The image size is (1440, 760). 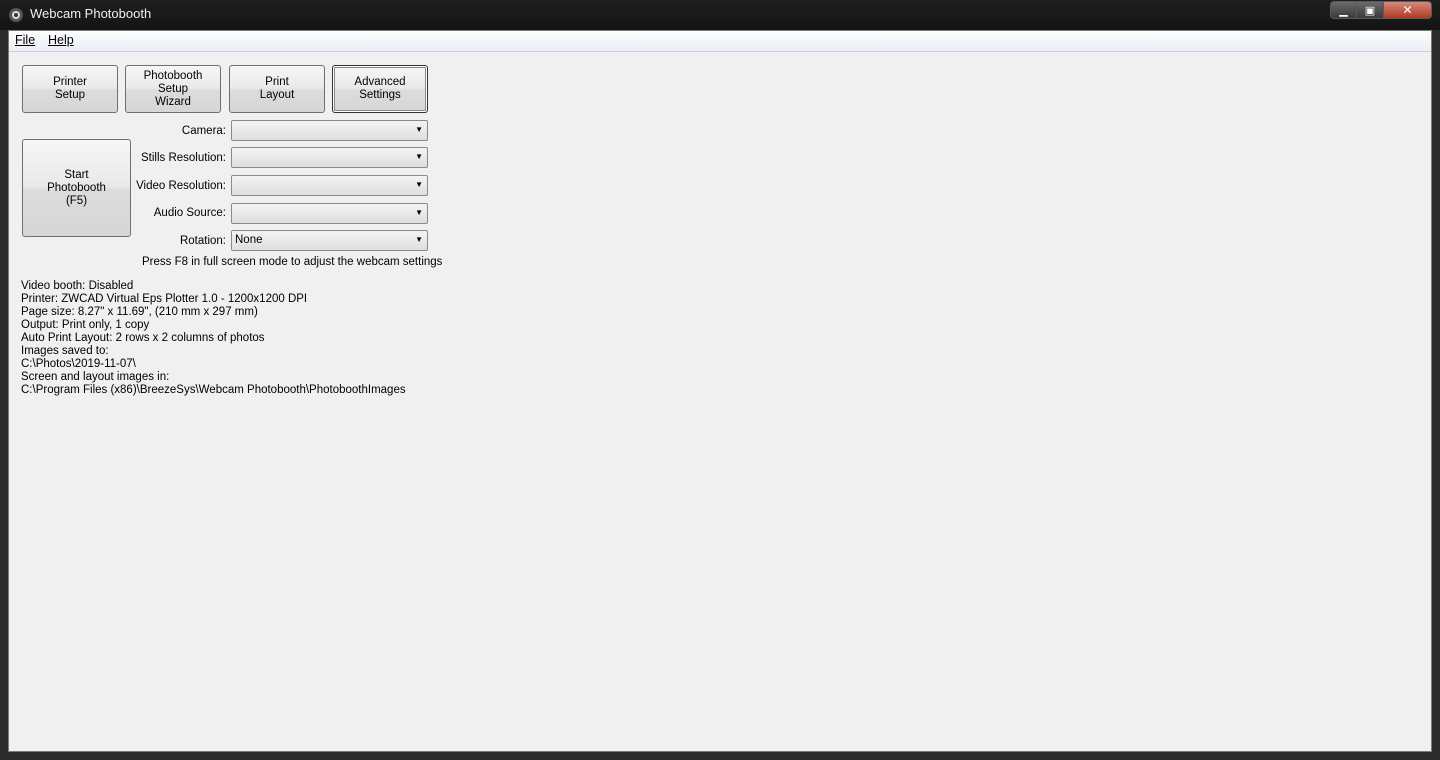 What do you see at coordinates (189, 213) in the screenshot?
I see `audio-source-label: Audio Source:` at bounding box center [189, 213].